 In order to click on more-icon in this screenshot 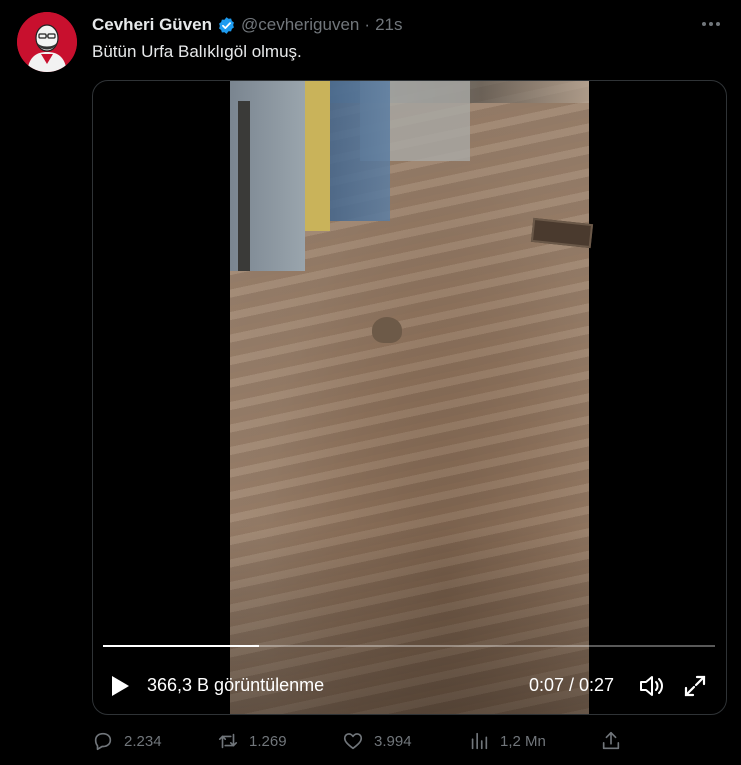, I will do `click(711, 24)`.